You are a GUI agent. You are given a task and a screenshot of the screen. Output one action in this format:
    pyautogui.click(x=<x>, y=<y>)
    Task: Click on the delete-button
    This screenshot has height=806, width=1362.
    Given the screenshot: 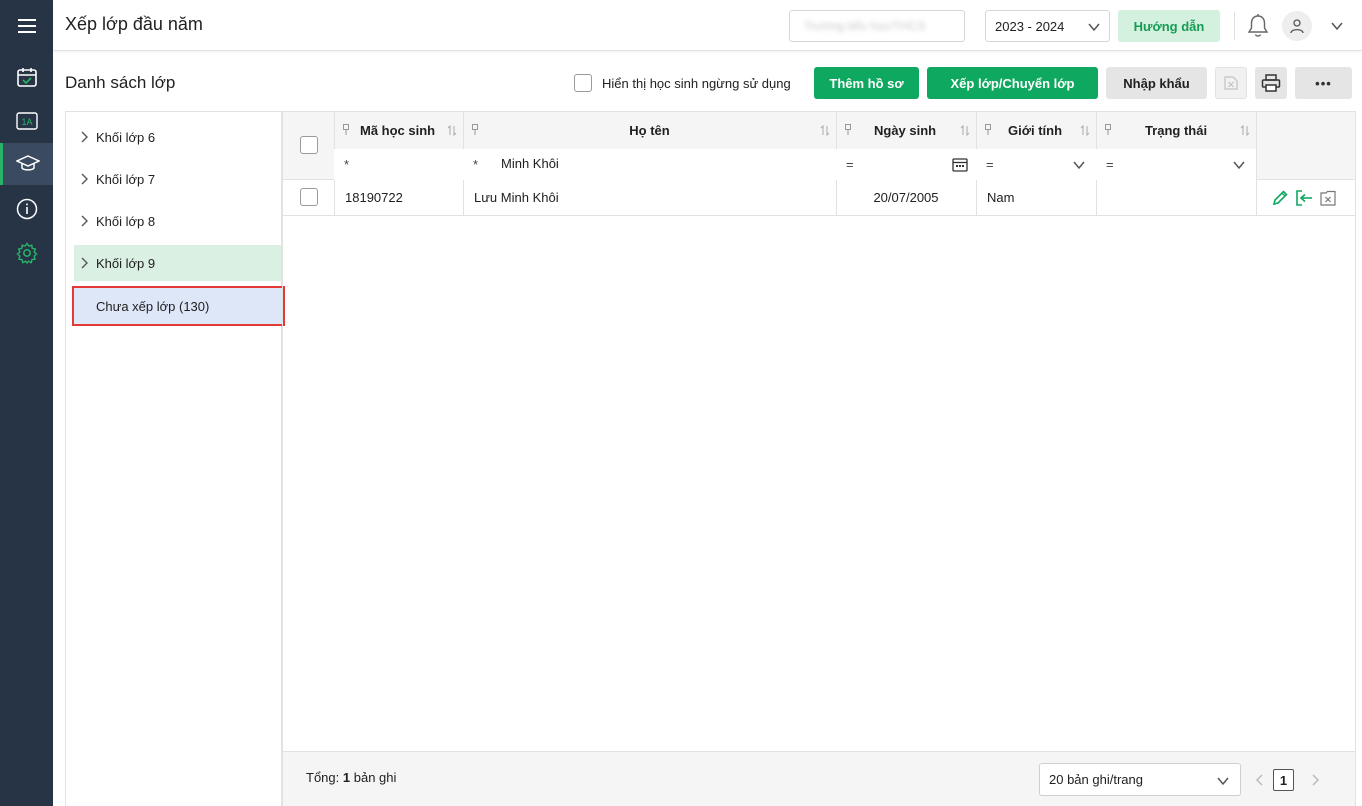 What is the action you would take?
    pyautogui.click(x=1231, y=83)
    